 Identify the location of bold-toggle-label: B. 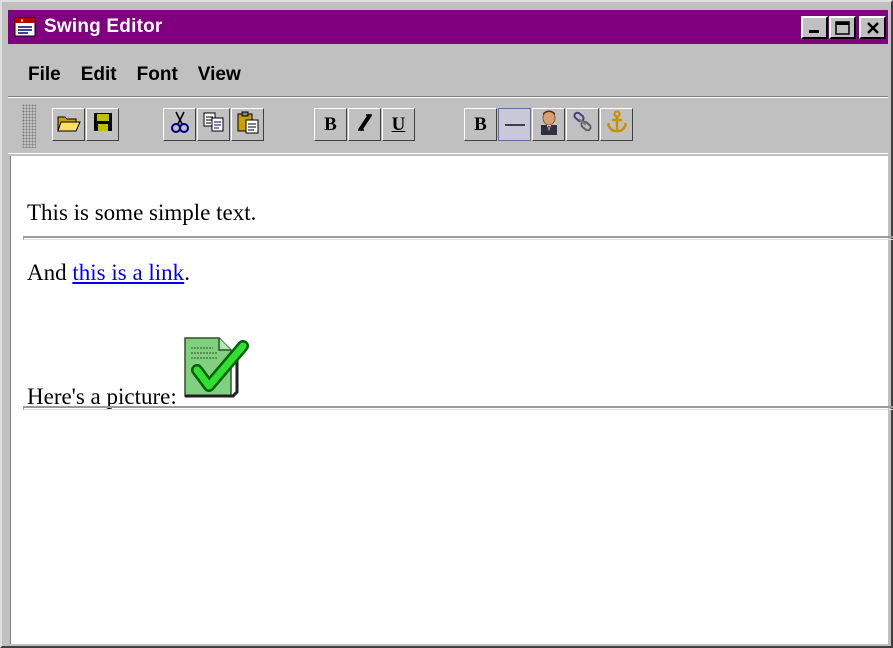
(480, 124).